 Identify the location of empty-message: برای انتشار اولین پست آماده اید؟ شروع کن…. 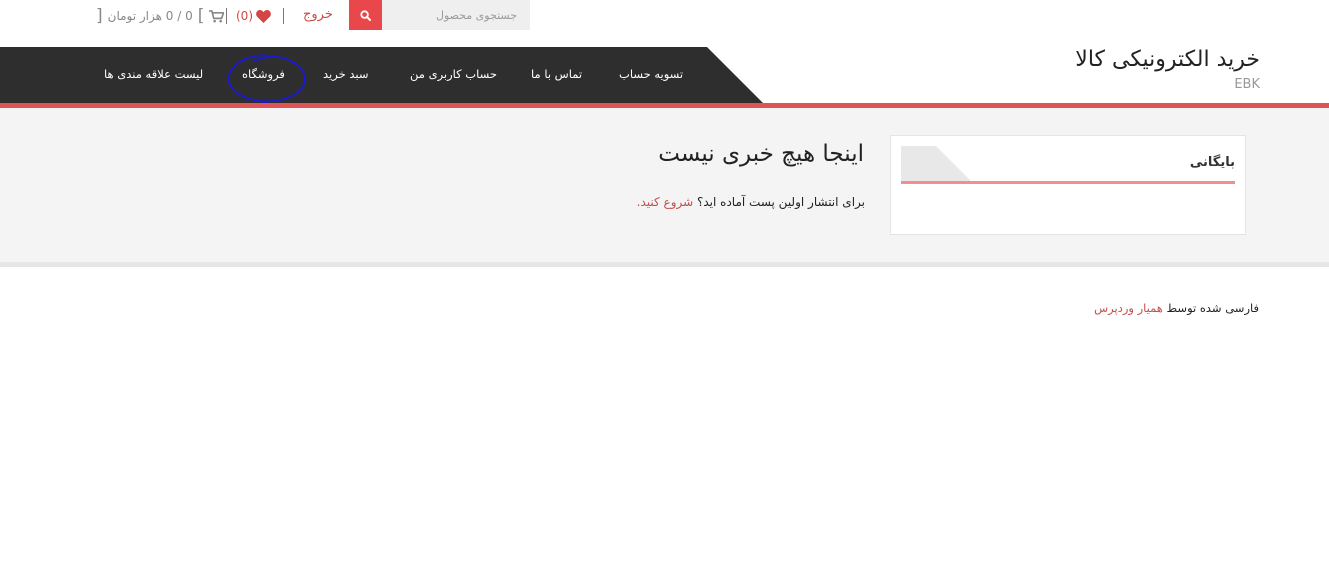
(751, 202).